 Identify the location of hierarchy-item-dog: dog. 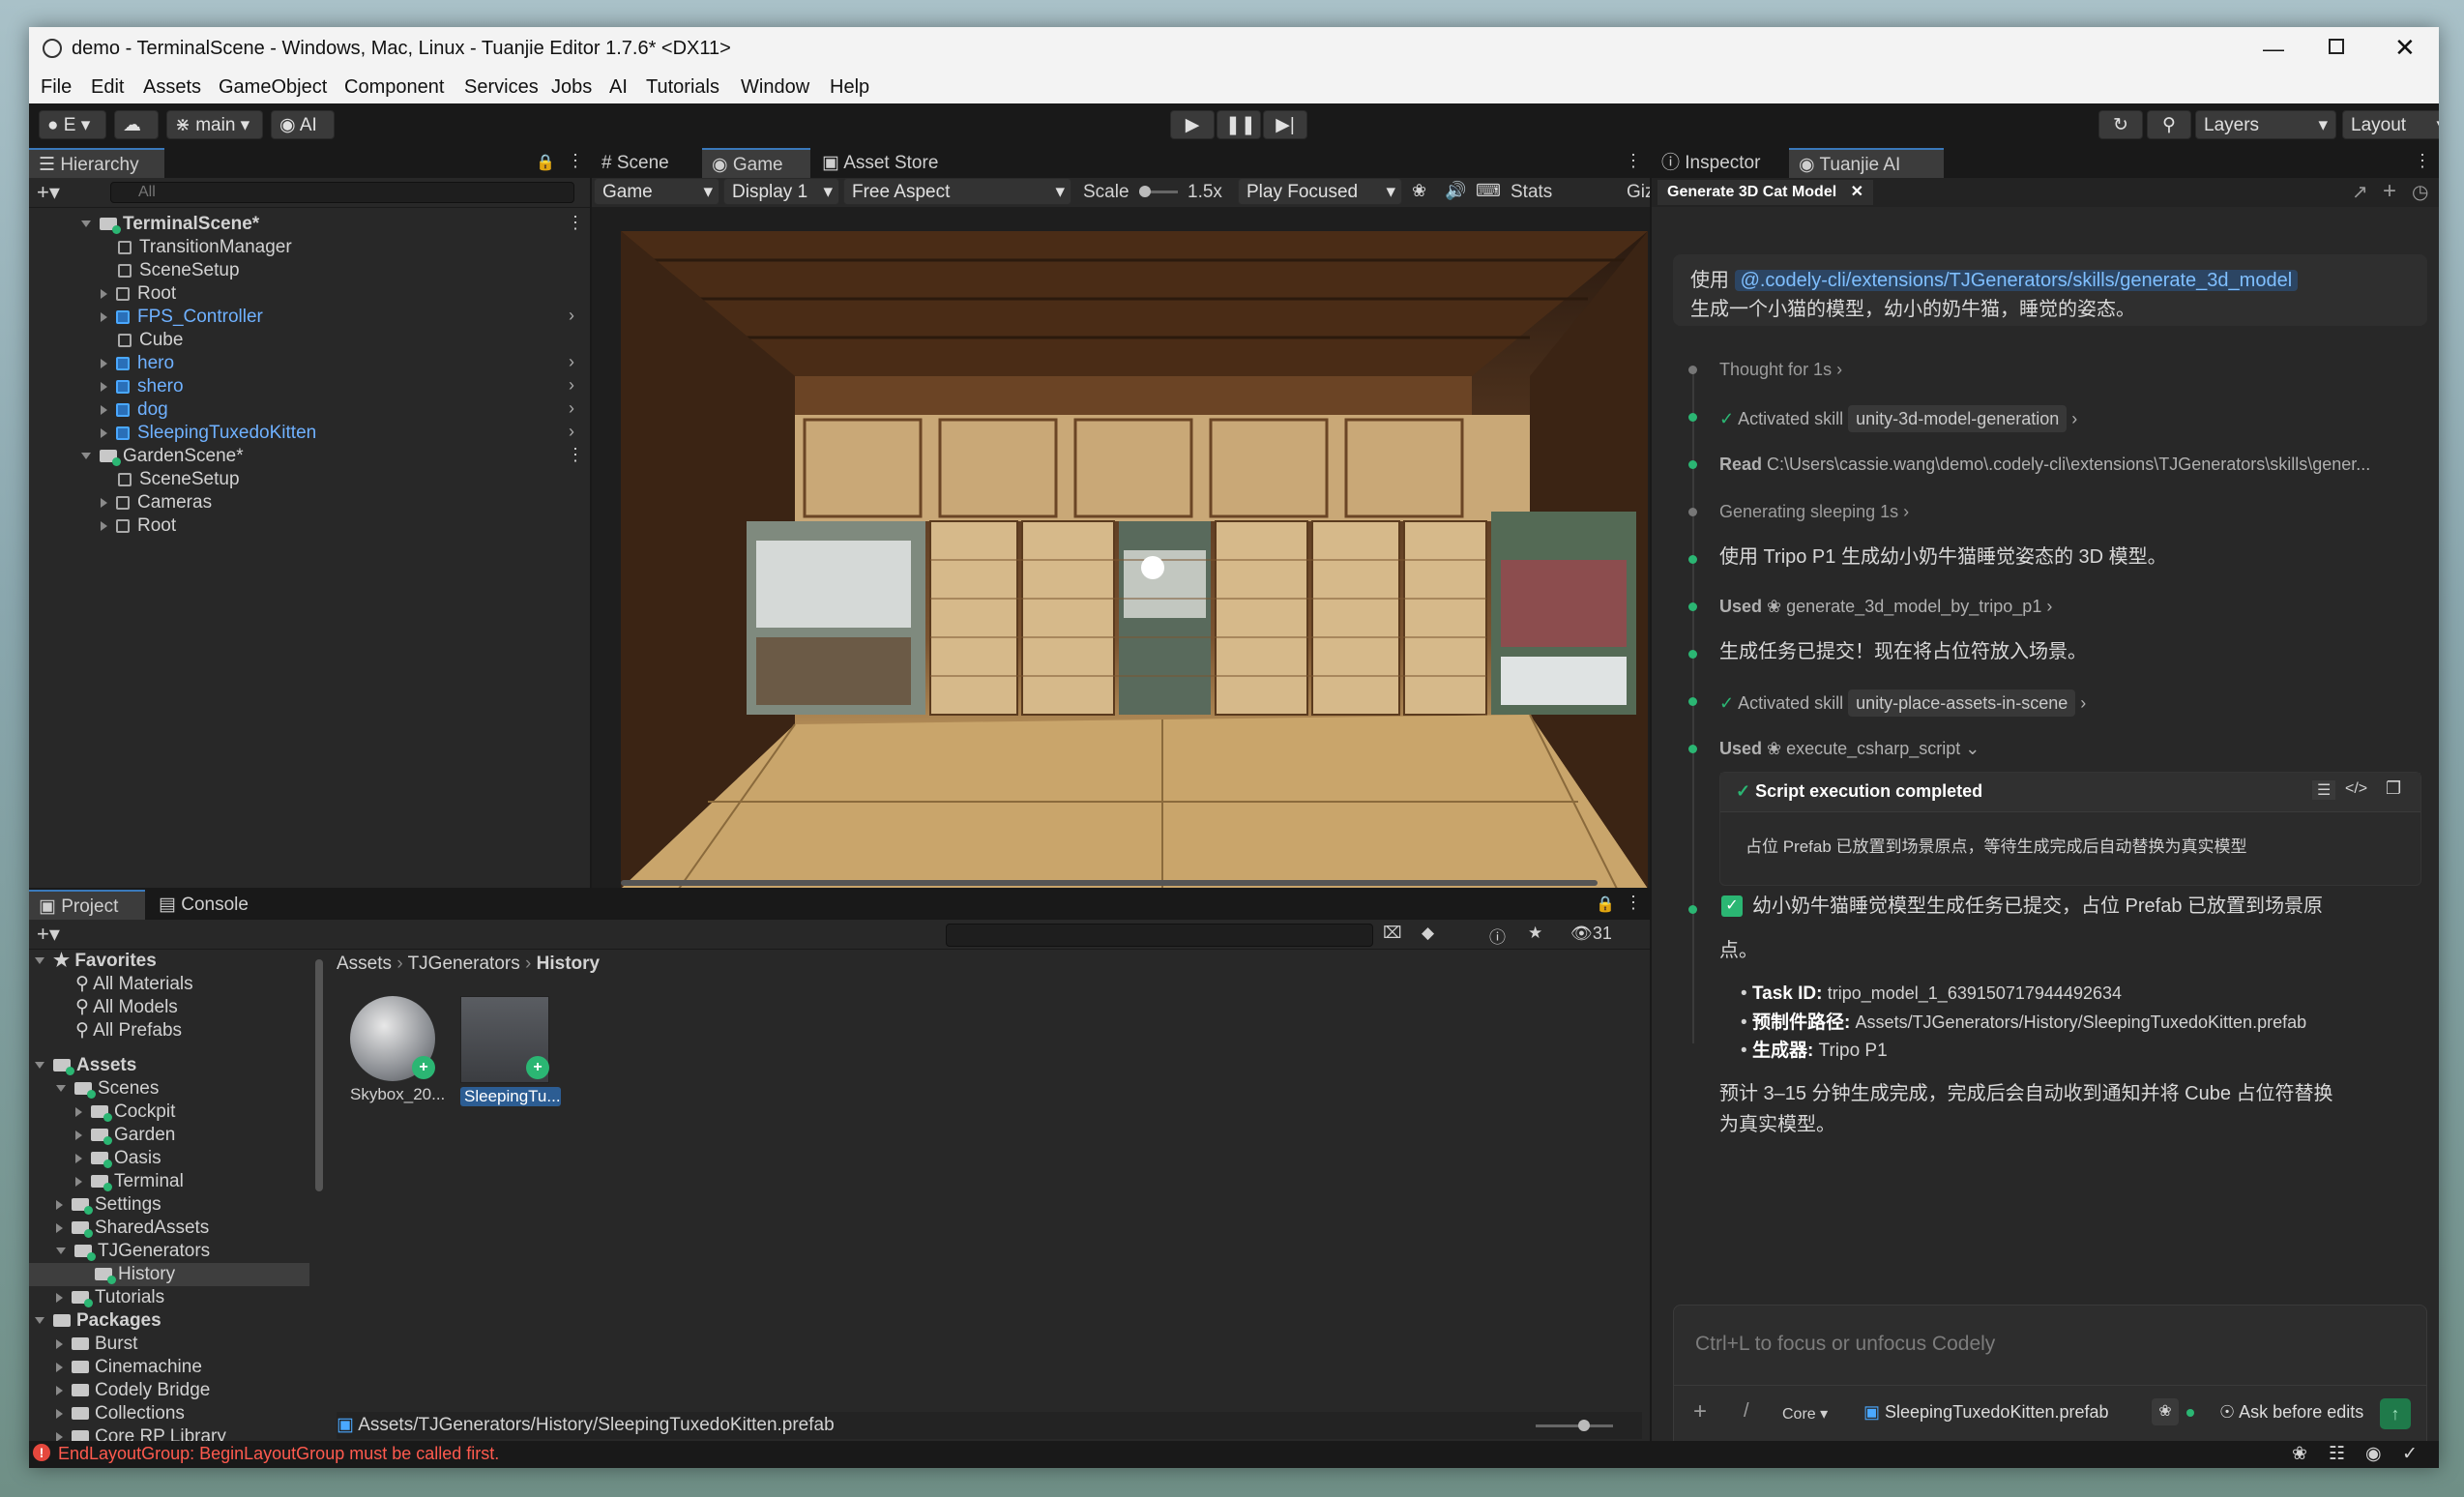
(134, 410).